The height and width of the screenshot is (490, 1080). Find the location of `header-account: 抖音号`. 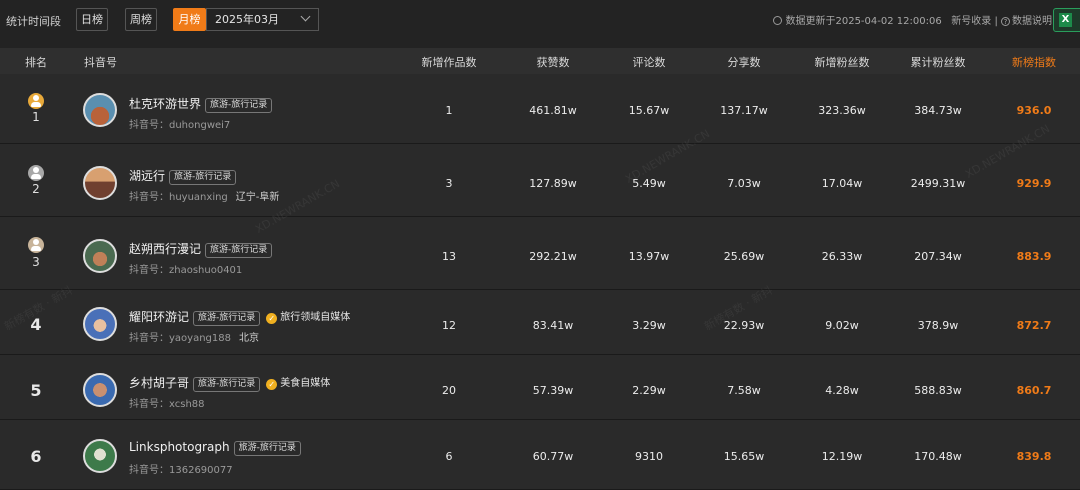

header-account: 抖音号 is located at coordinates (100, 62).